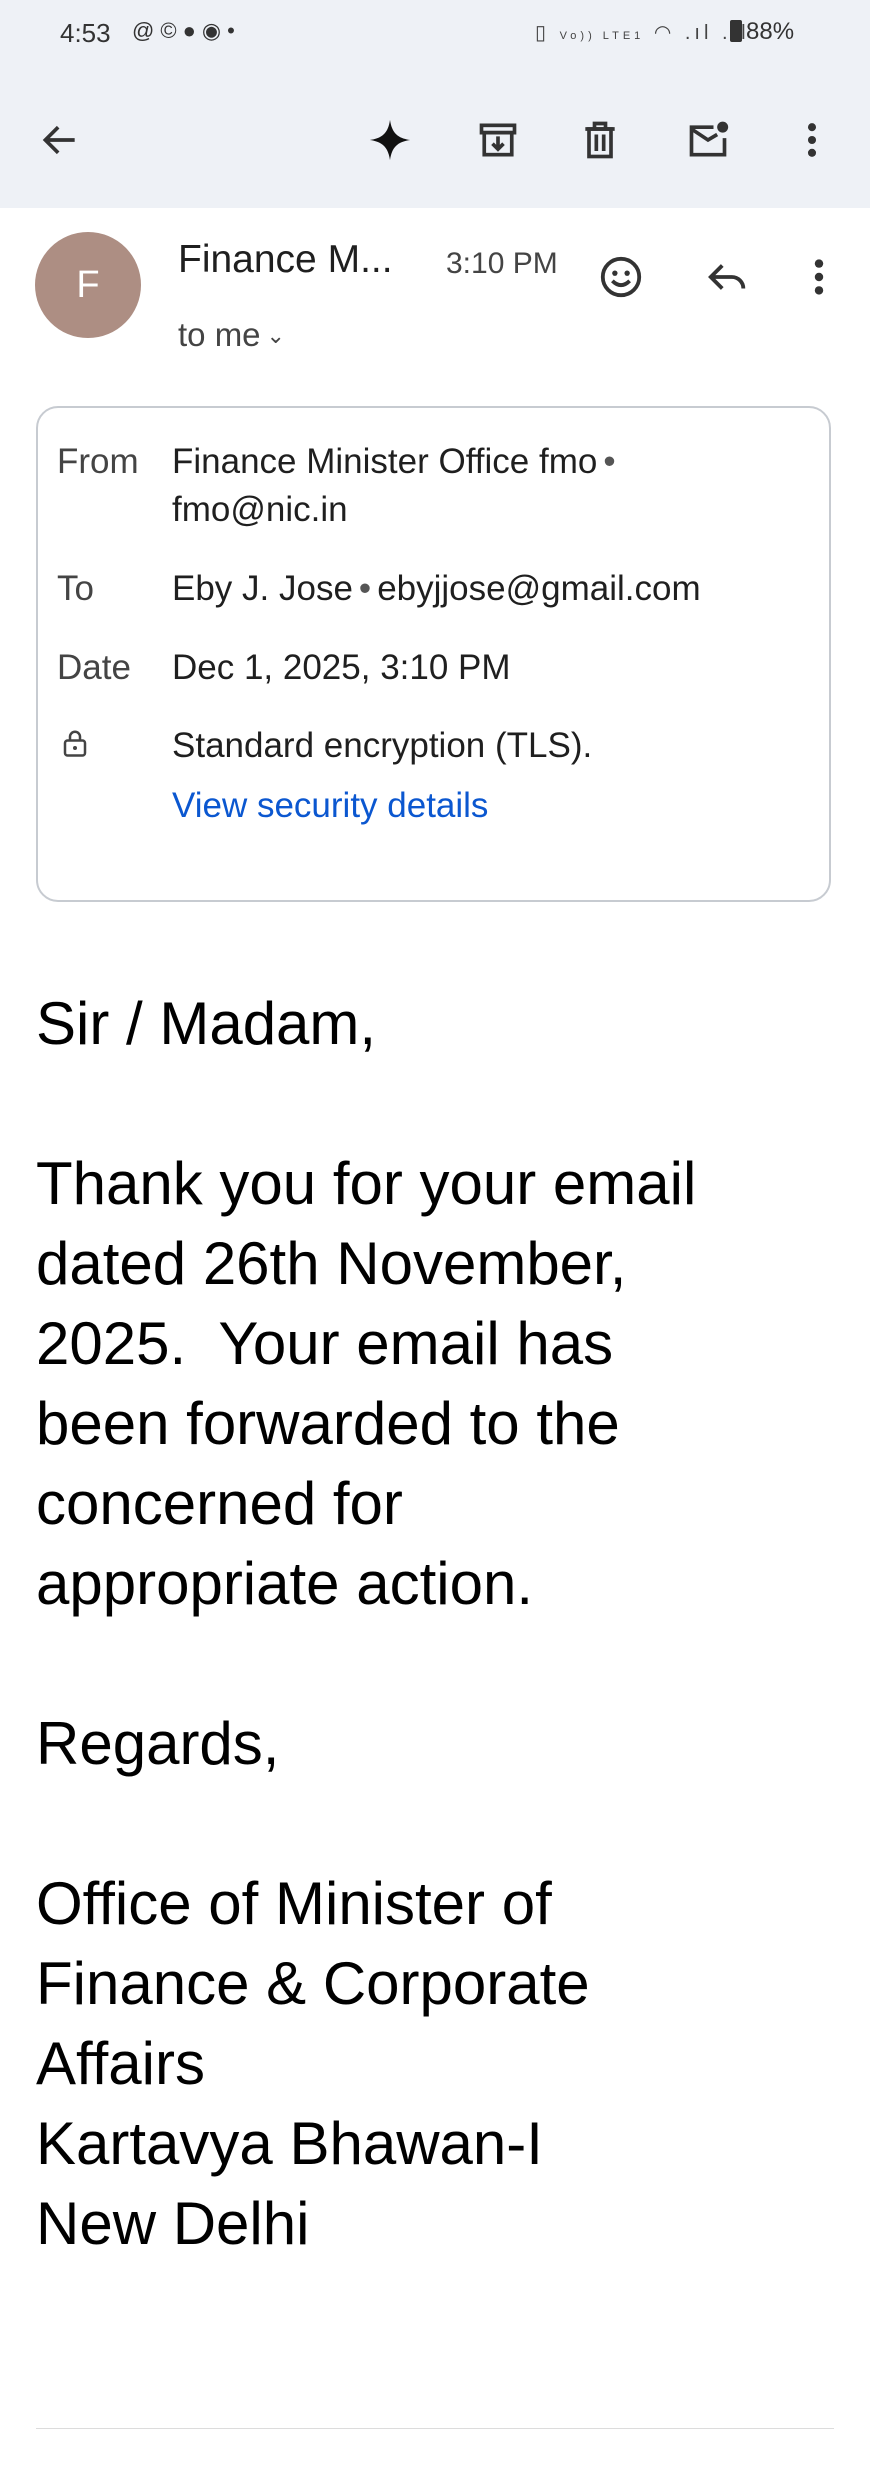 This screenshot has width=870, height=2480. Describe the element at coordinates (192, 30) in the screenshot. I see `chat-icon: ●` at that location.